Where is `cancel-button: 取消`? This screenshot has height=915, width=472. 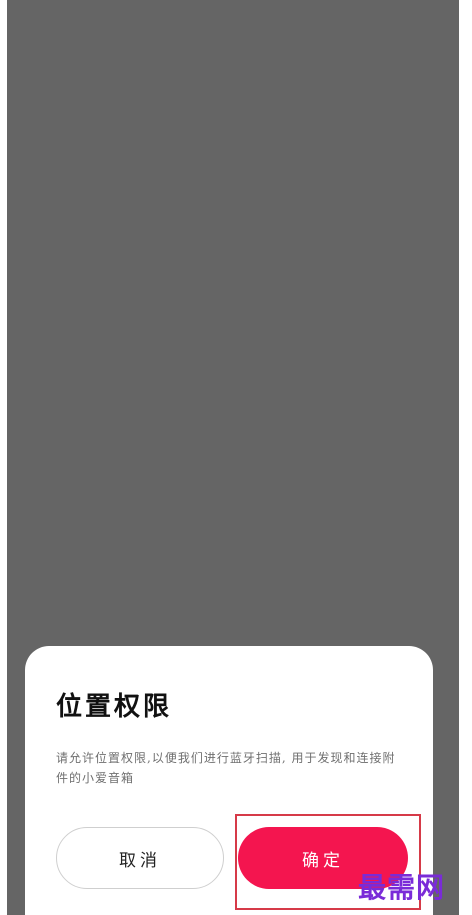 cancel-button: 取消 is located at coordinates (140, 858).